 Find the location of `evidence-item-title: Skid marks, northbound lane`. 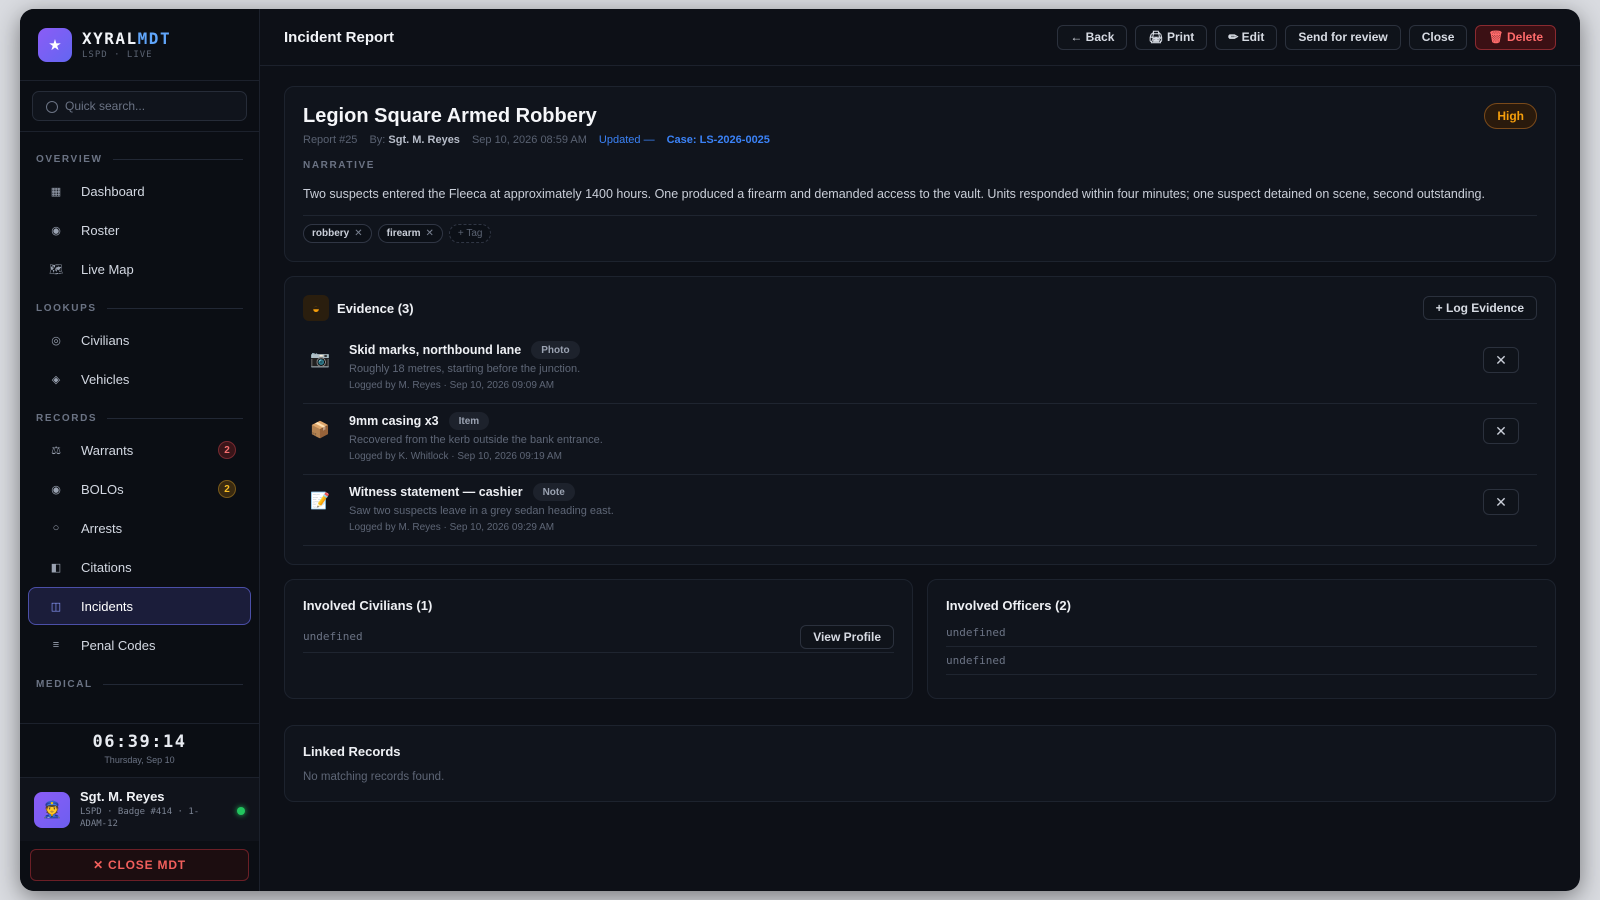

evidence-item-title: Skid marks, northbound lane is located at coordinates (435, 350).